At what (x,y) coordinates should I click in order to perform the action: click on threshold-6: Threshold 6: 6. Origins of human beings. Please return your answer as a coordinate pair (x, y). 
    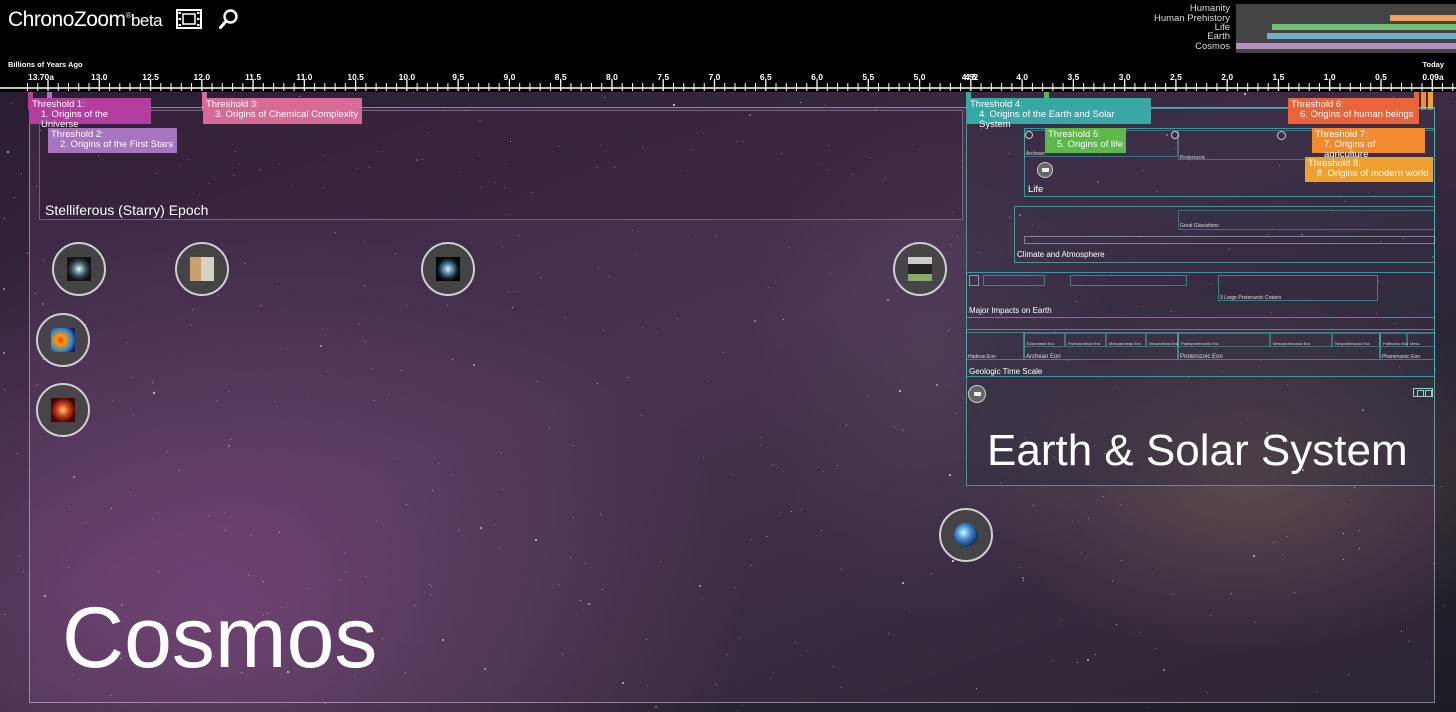
    Looking at the image, I should click on (1353, 111).